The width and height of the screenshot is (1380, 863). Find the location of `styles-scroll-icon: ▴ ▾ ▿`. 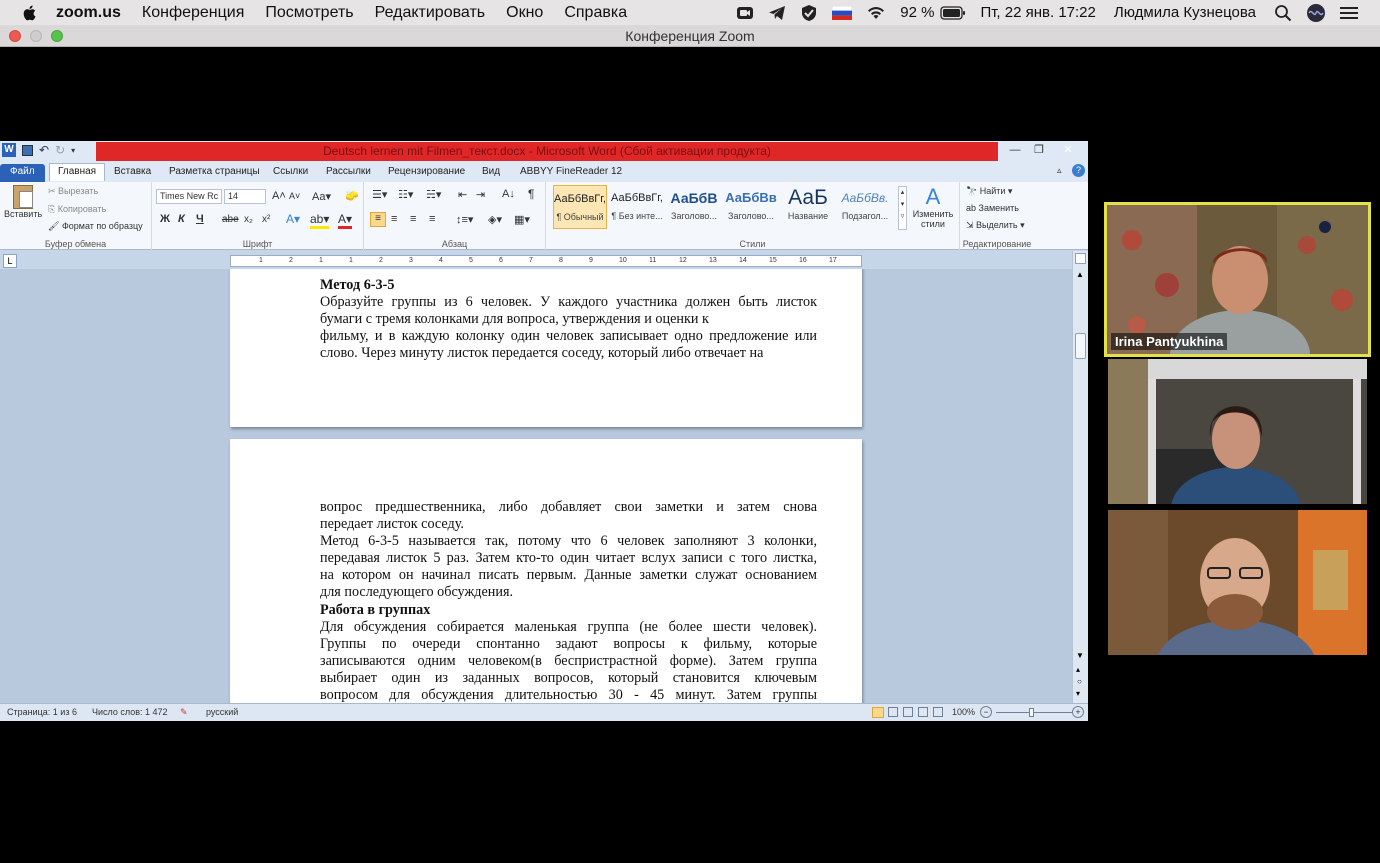

styles-scroll-icon: ▴ ▾ ▿ is located at coordinates (902, 208).